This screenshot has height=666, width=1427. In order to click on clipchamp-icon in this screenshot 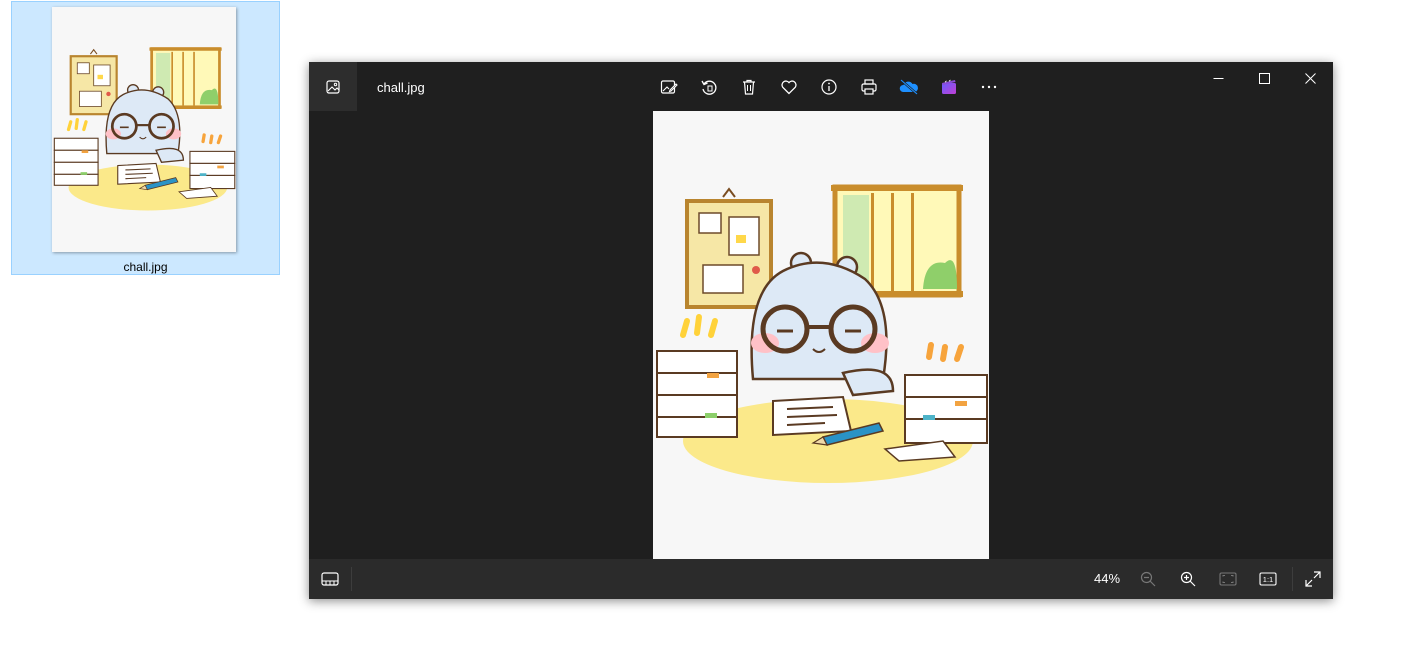, I will do `click(949, 86)`.